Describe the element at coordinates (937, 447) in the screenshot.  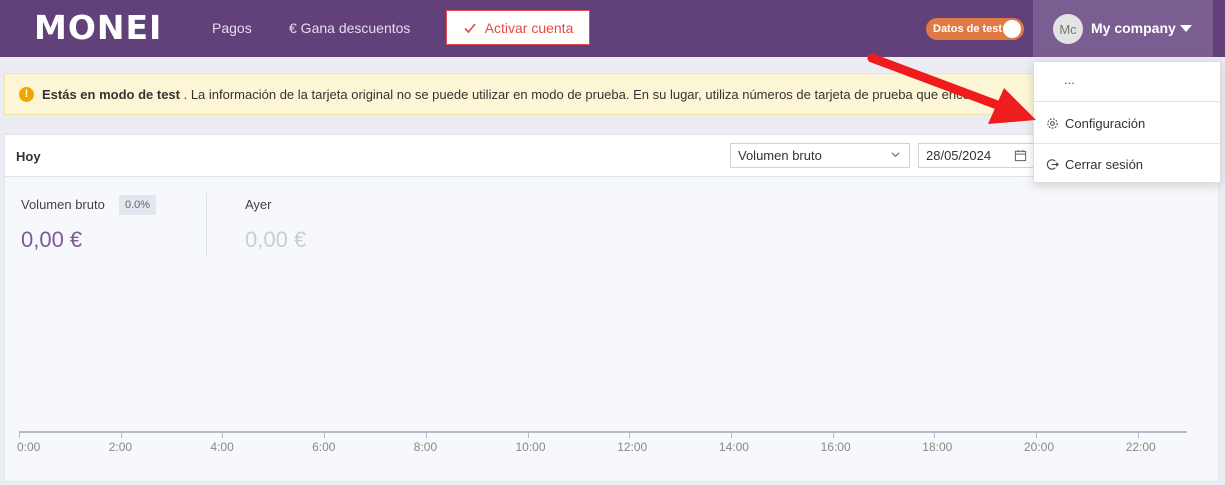
I see `chart-x-tick-label: 18:00` at that location.